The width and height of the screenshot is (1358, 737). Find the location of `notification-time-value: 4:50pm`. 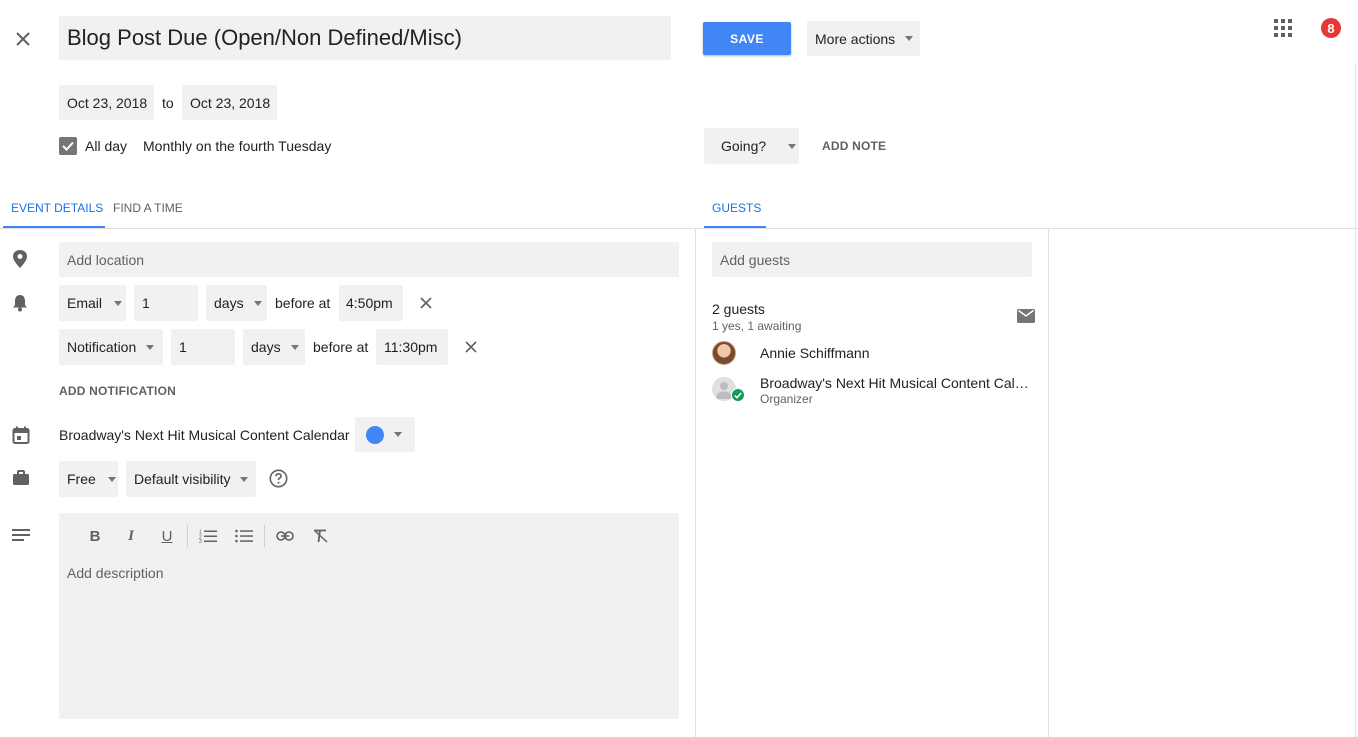

notification-time-value: 4:50pm is located at coordinates (369, 303).